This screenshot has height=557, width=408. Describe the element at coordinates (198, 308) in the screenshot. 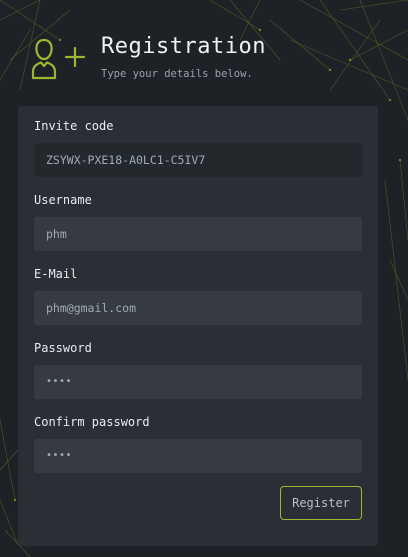

I see `email-input: phm@gmail.com` at that location.